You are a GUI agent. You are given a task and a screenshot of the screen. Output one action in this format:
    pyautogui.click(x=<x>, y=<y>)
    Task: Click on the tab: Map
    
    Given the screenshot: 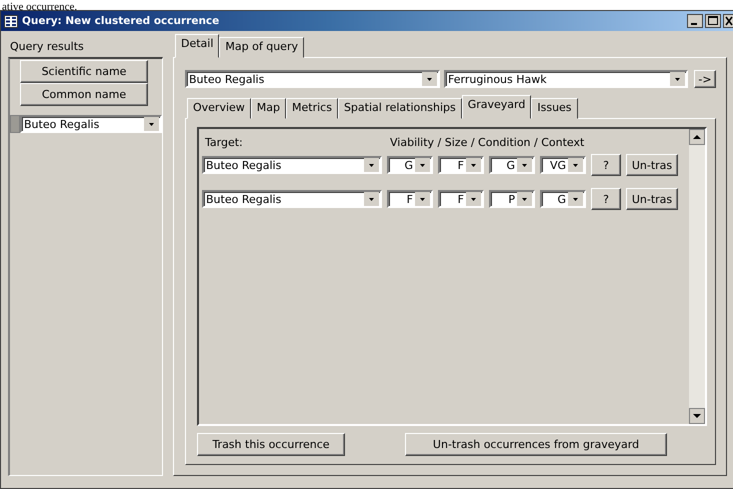 What is the action you would take?
    pyautogui.click(x=268, y=108)
    